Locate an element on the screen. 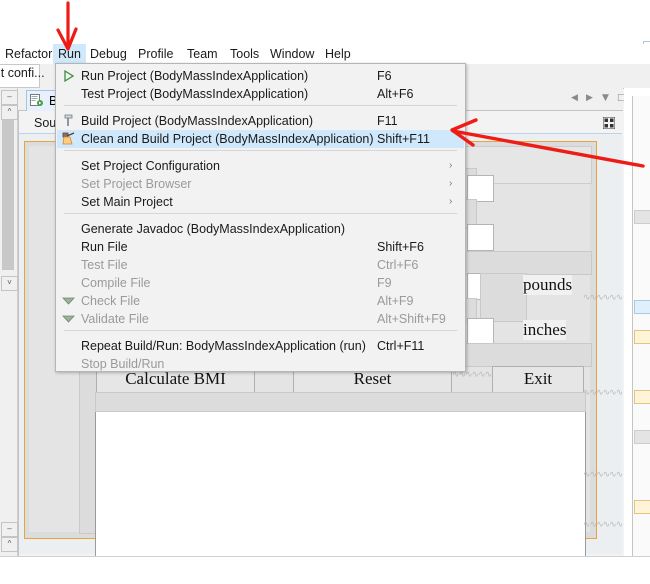 This screenshot has width=650, height=584. tab-list-dropdown-icon: ▼ is located at coordinates (605, 98).